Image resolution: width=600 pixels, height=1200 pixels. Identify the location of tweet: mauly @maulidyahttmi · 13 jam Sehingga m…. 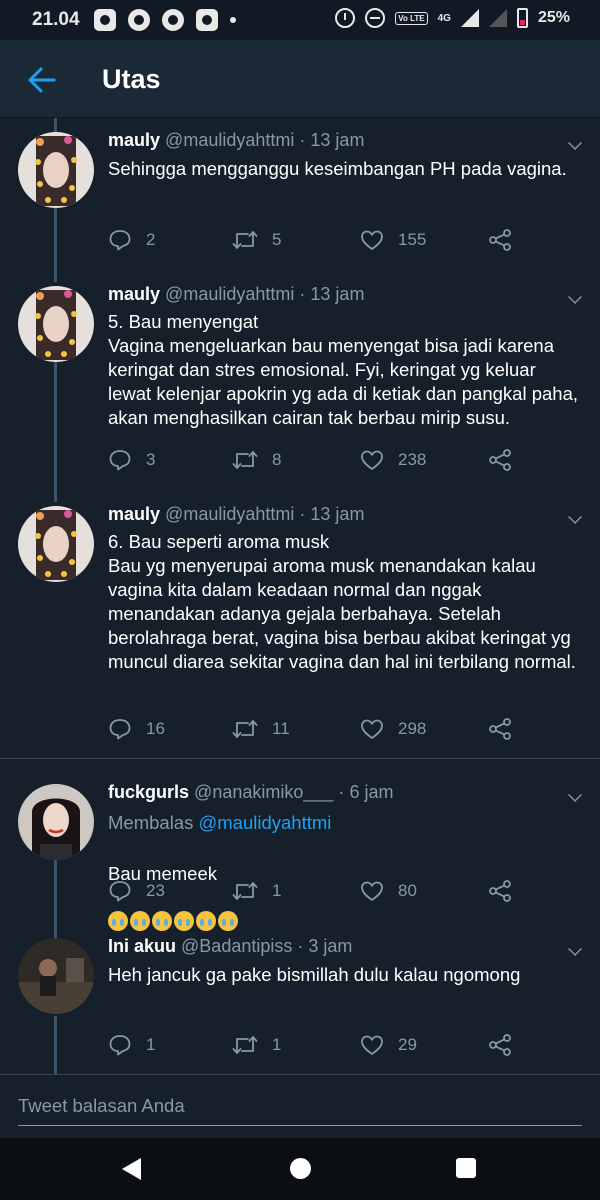
(300, 200).